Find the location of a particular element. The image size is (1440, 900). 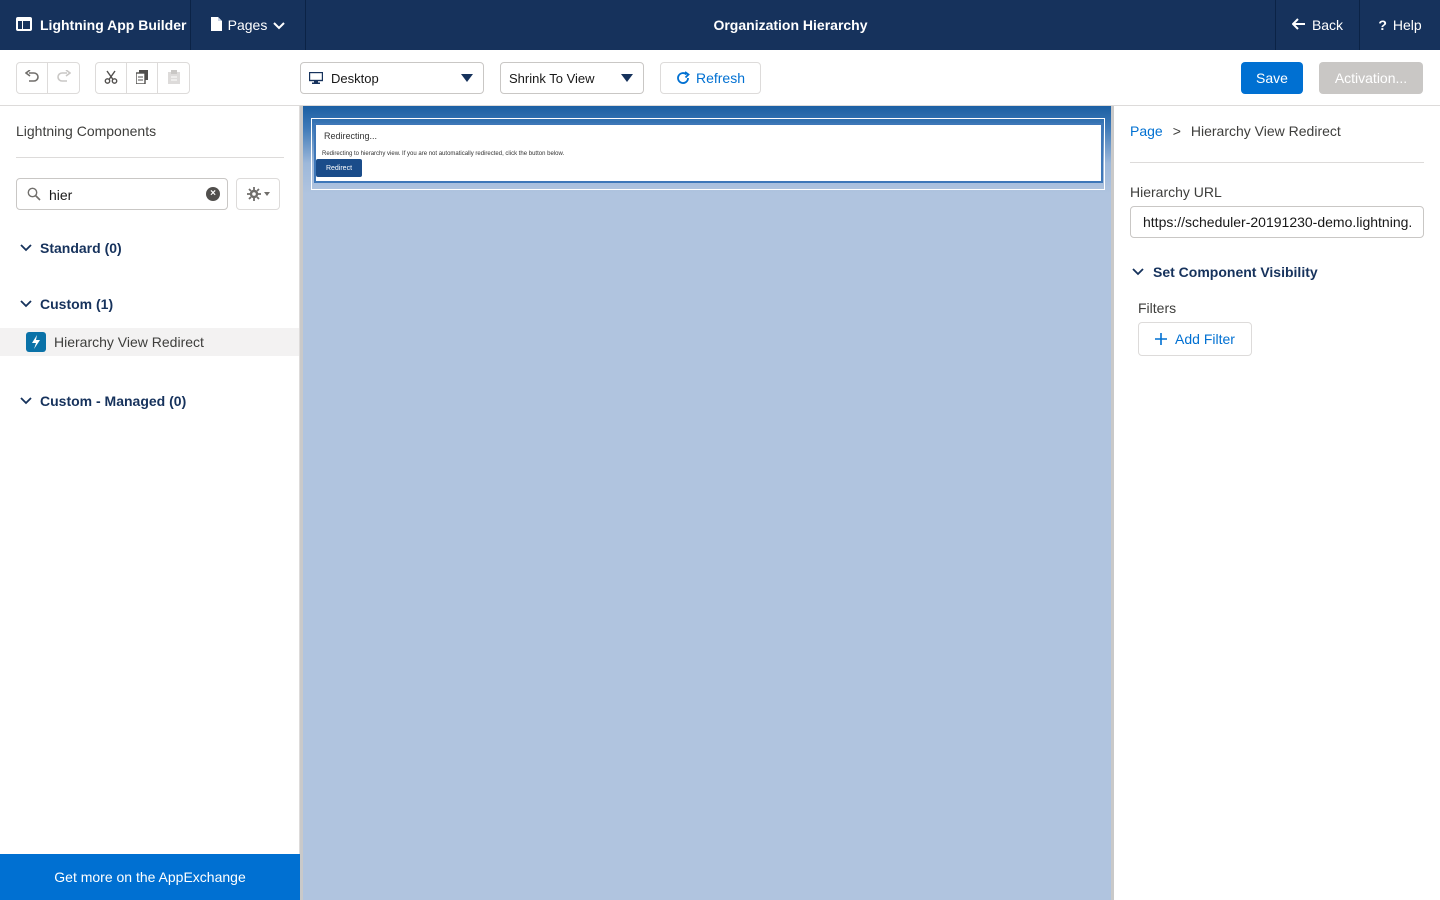

section-custom-label: Custom (1) is located at coordinates (77, 304).